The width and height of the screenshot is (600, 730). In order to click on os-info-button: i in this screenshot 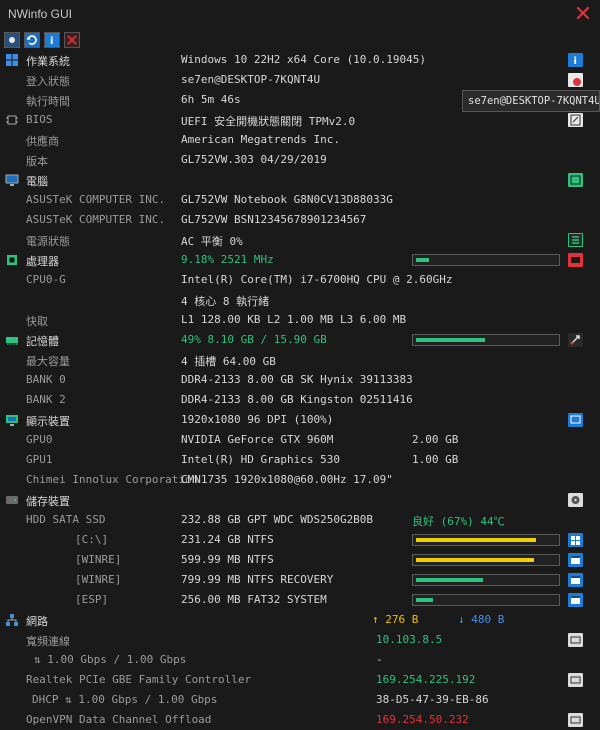, I will do `click(575, 60)`.